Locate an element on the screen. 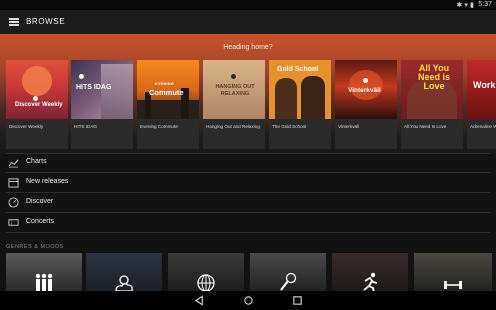  playlist-label: HITS IDAG is located at coordinates (85, 126).